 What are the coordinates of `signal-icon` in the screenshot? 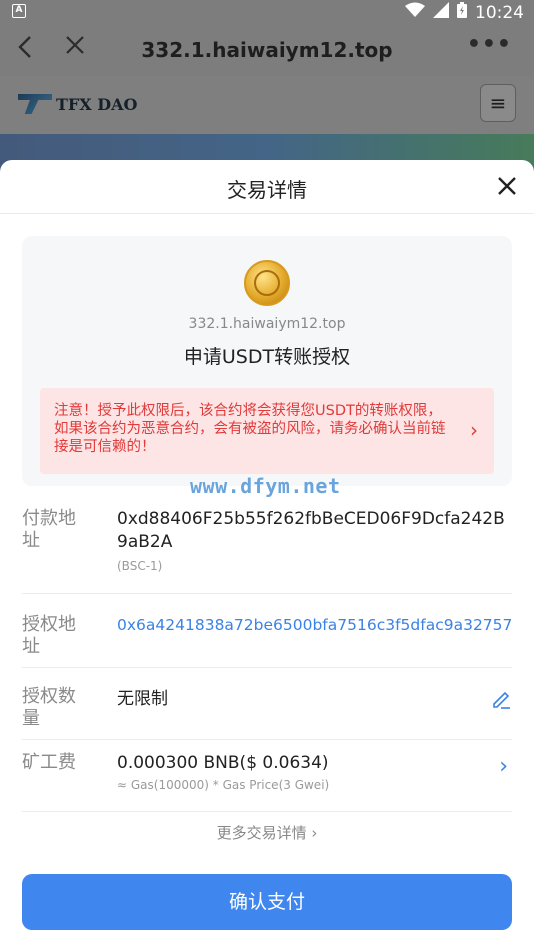 It's located at (441, 12).